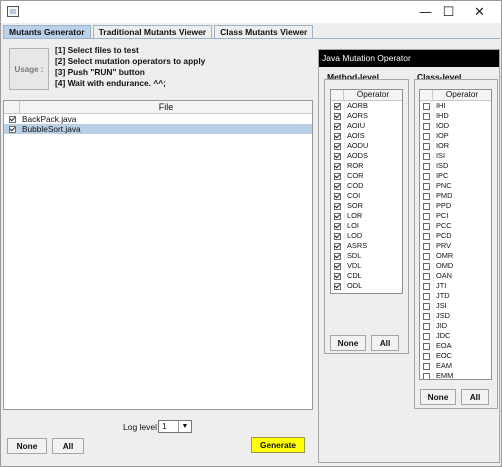 The height and width of the screenshot is (467, 502). Describe the element at coordinates (455, 356) in the screenshot. I see `class-operator-row: EOC` at that location.